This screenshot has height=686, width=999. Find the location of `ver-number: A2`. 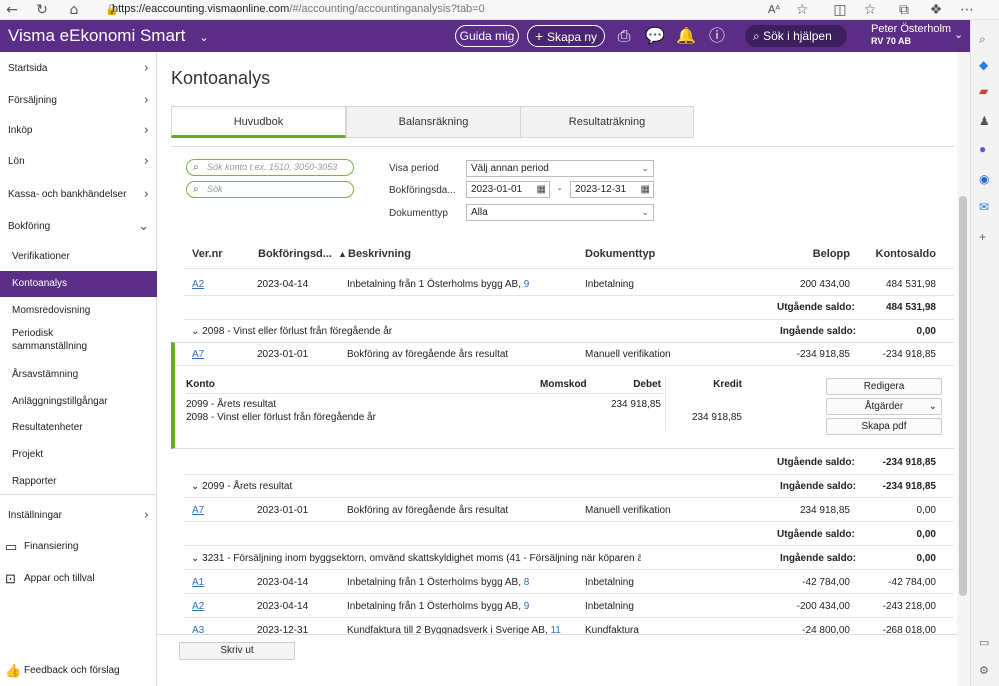

ver-number: A2 is located at coordinates (198, 606).